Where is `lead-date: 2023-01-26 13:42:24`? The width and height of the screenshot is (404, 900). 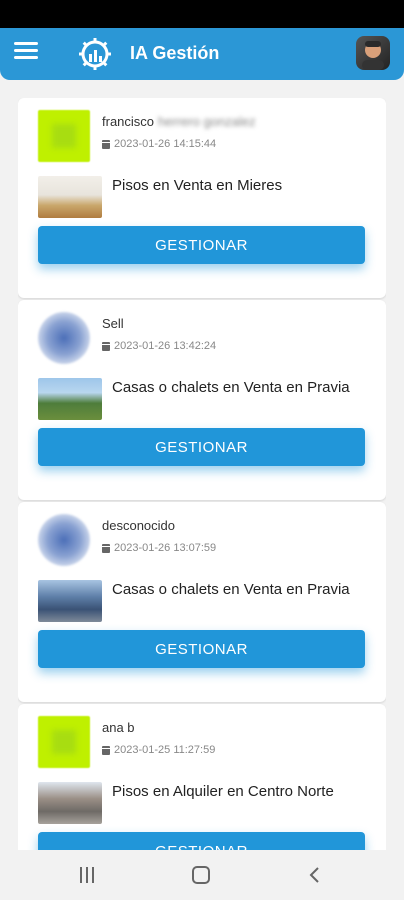 lead-date: 2023-01-26 13:42:24 is located at coordinates (159, 346).